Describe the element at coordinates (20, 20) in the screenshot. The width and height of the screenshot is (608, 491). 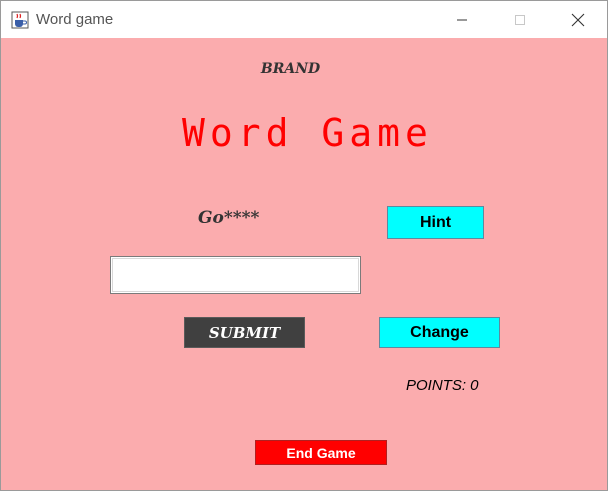
I see `java-cup-icon` at that location.